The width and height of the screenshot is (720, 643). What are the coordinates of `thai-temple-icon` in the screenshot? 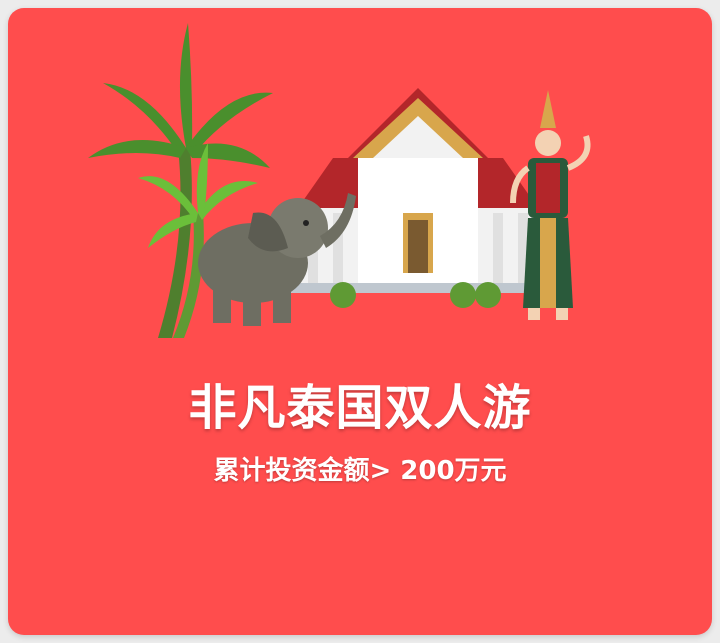 It's located at (418, 198).